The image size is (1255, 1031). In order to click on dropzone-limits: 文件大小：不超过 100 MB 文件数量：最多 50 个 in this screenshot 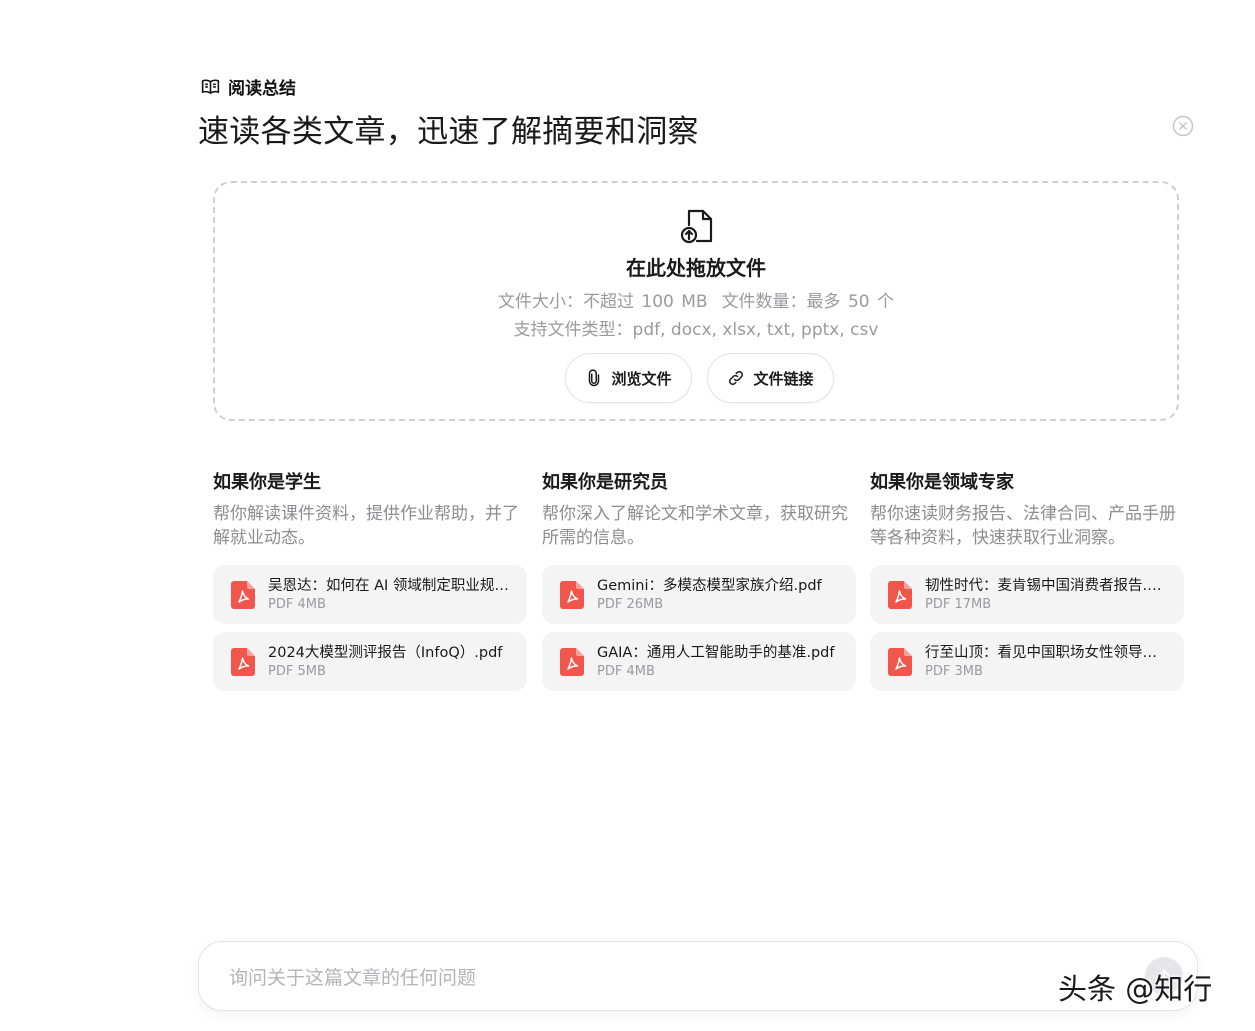, I will do `click(696, 299)`.